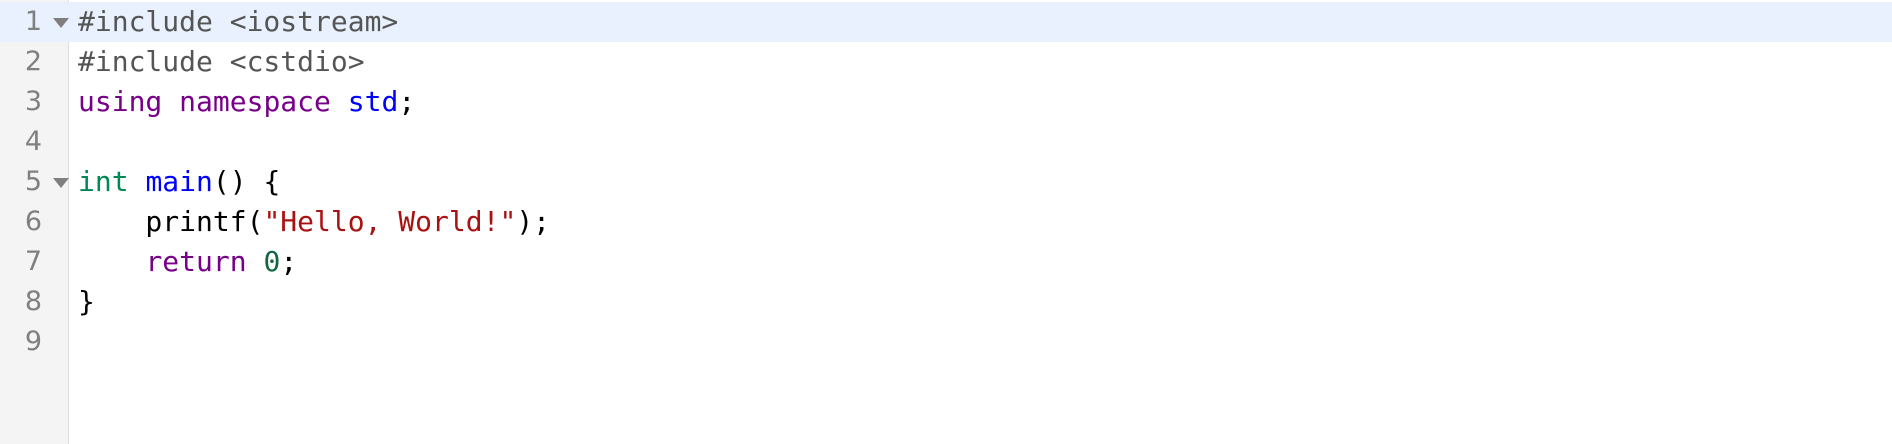  I want to click on code-line: 4, so click(946, 142).